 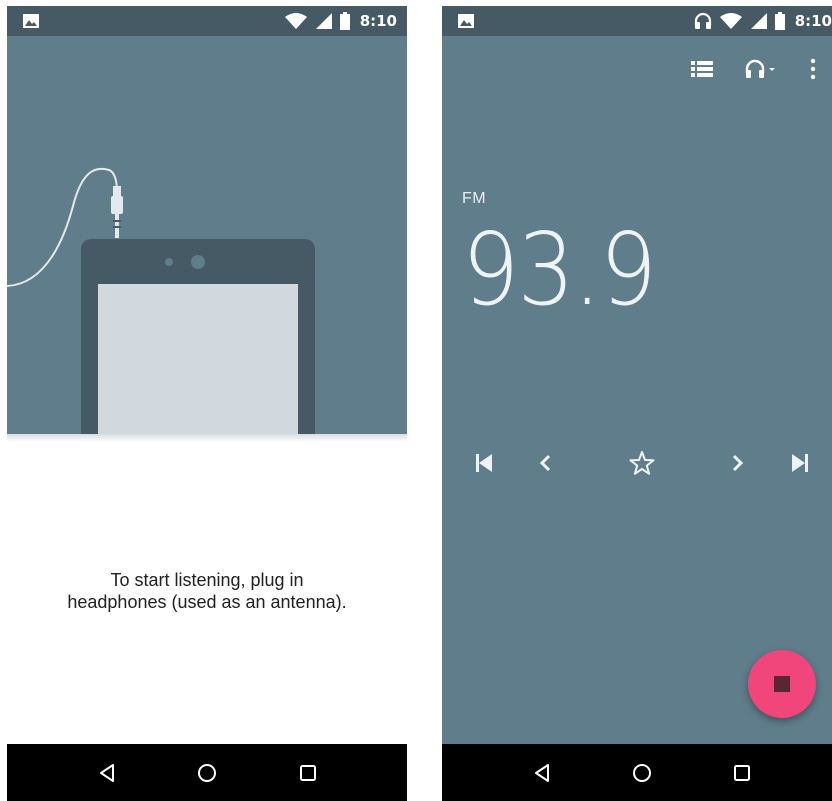 What do you see at coordinates (559, 269) in the screenshot?
I see `frequency-display: 93.9` at bounding box center [559, 269].